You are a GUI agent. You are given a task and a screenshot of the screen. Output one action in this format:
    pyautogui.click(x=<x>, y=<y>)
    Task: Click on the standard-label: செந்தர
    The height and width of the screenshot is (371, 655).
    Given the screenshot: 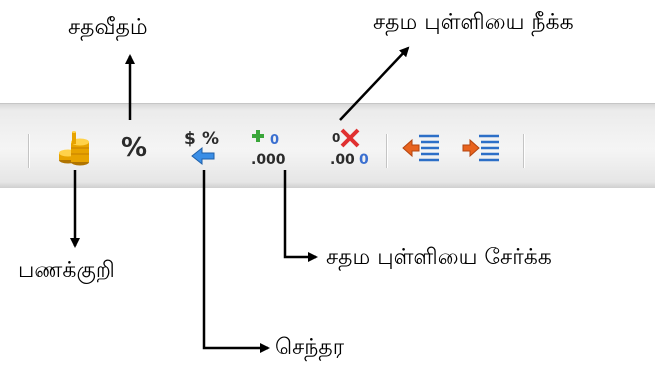 What is the action you would take?
    pyautogui.click(x=310, y=347)
    